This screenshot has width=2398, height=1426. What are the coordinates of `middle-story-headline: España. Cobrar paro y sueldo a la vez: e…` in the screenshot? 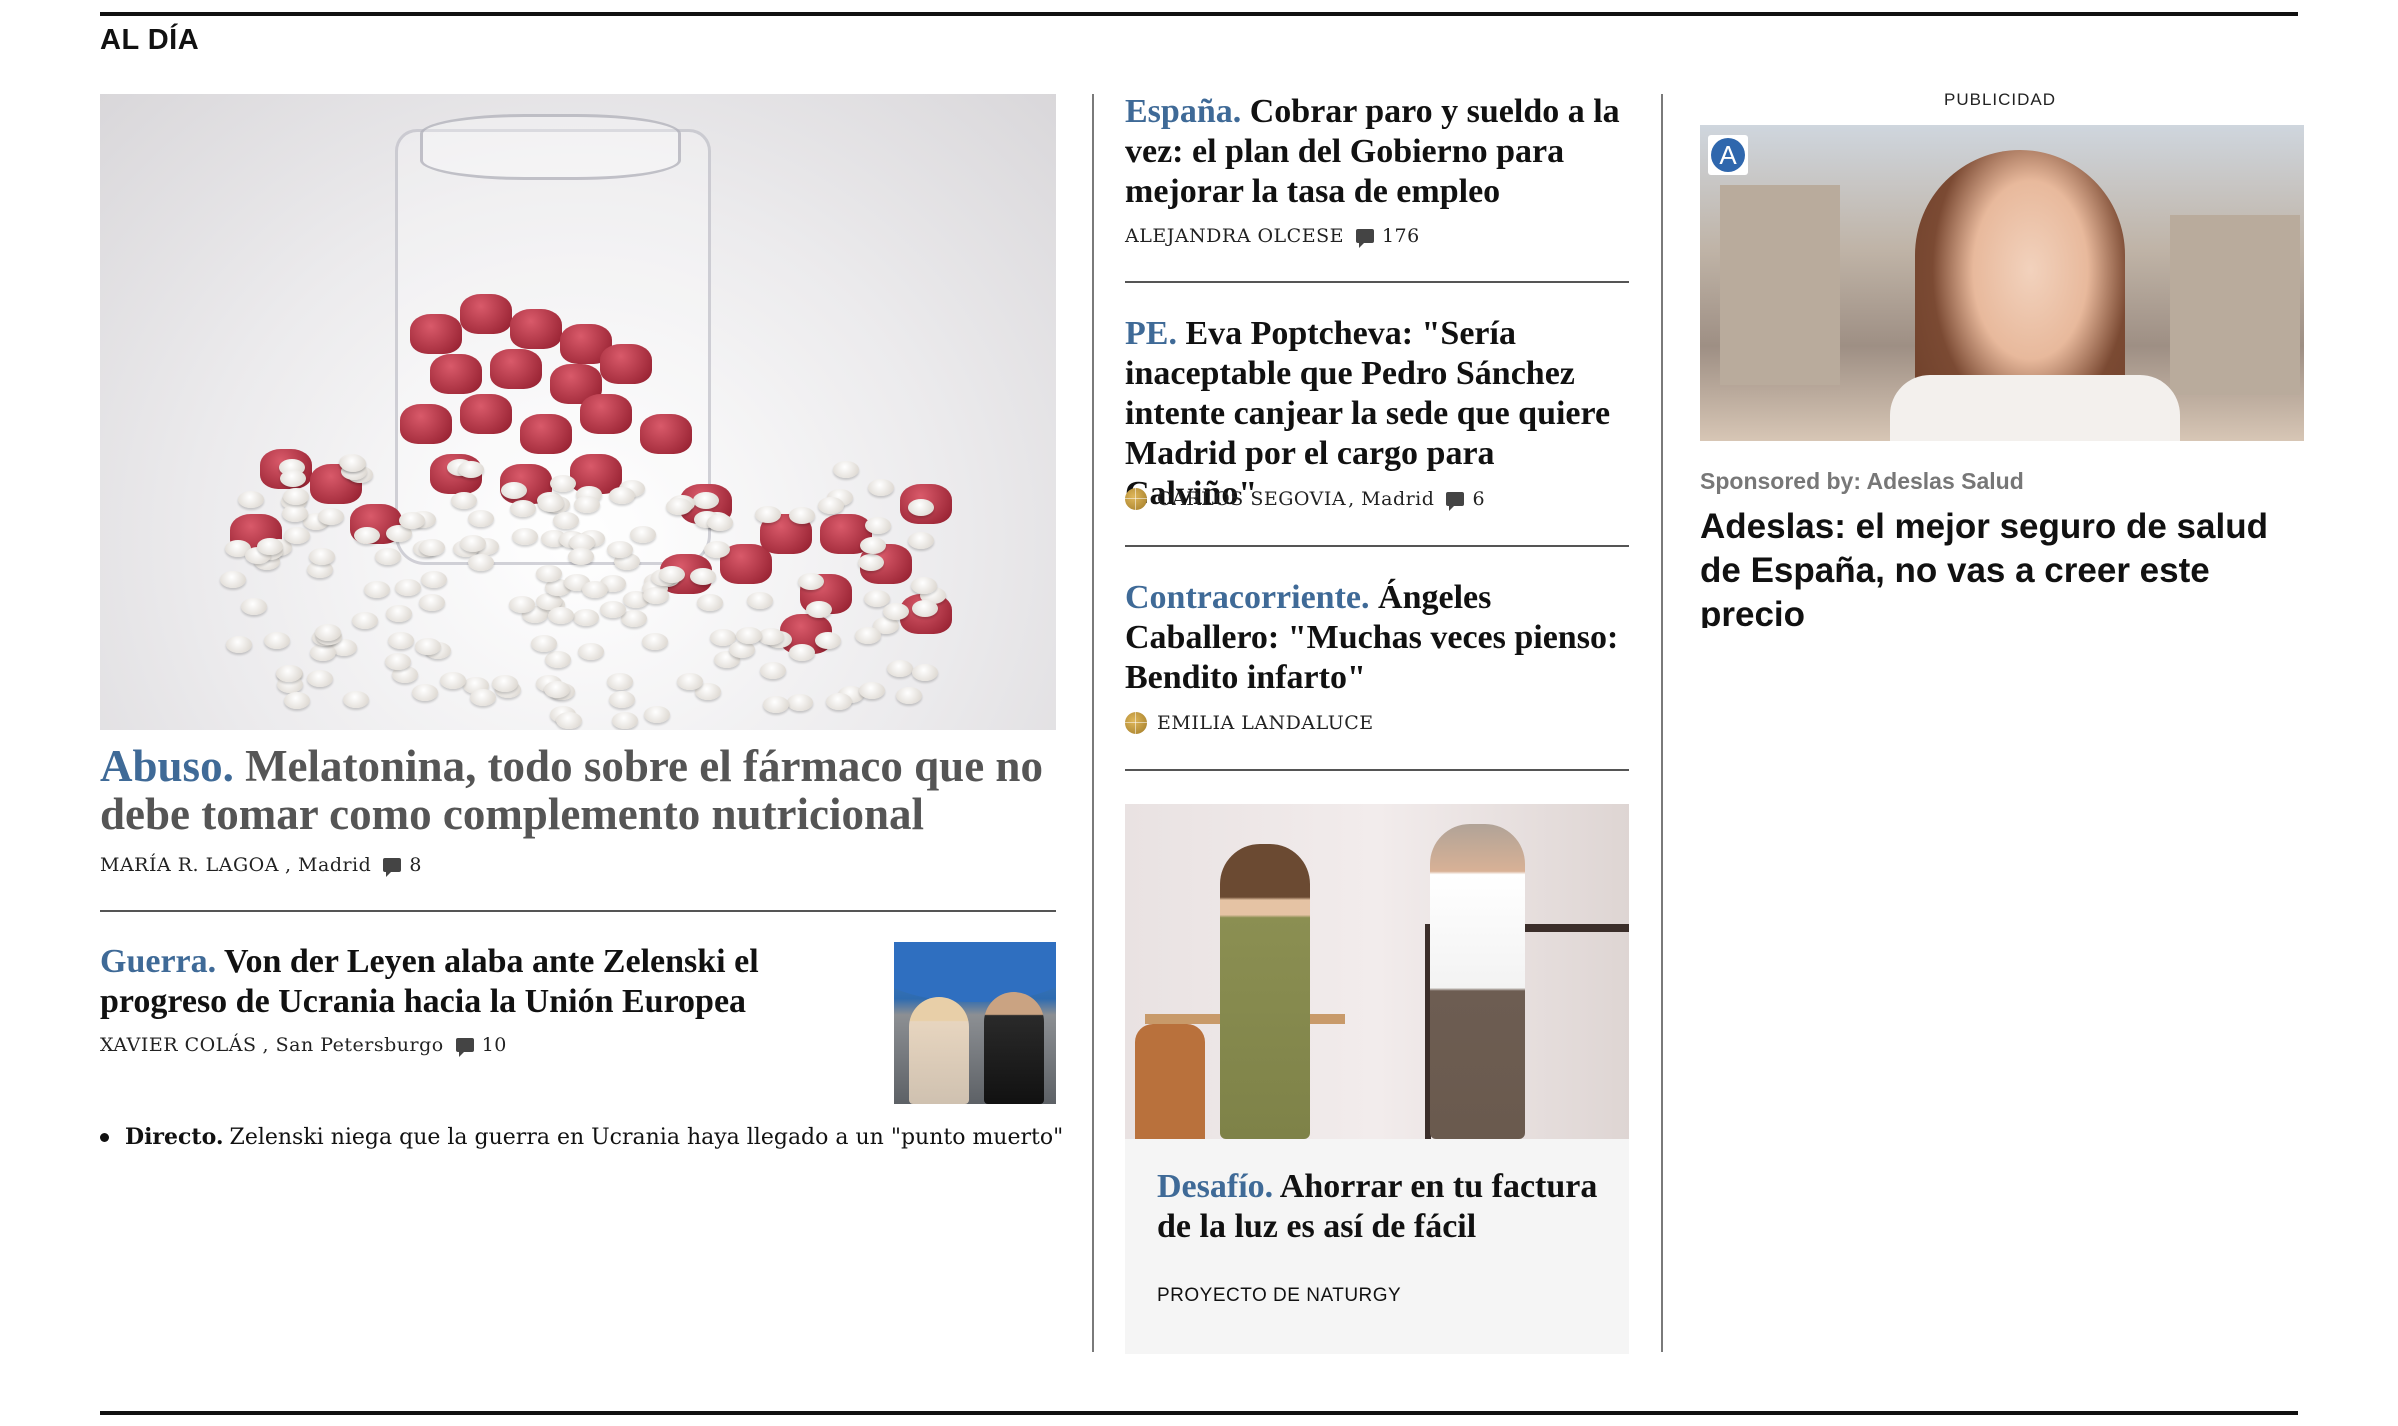 It's located at (1380, 152).